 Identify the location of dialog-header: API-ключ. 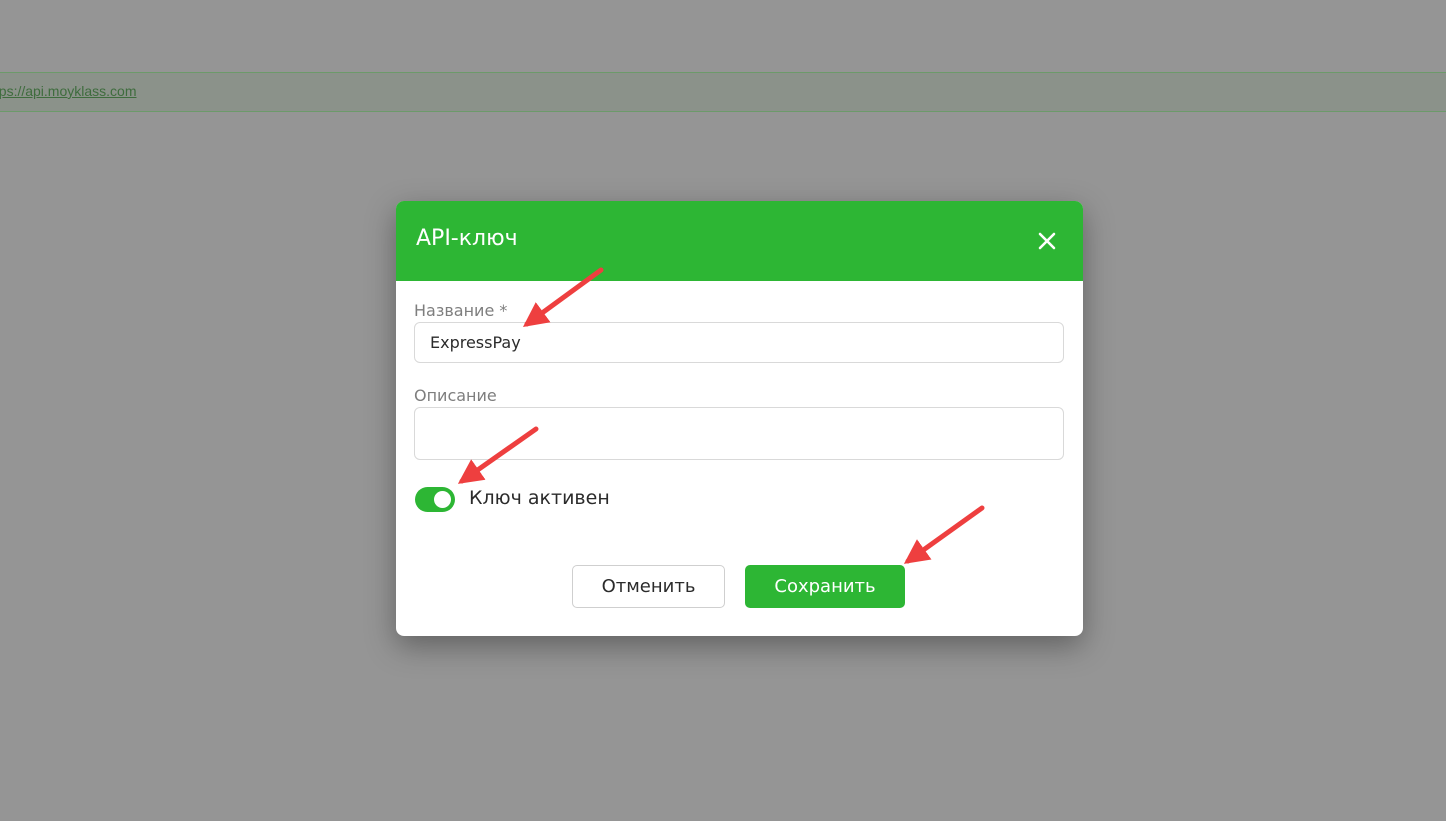
(739, 241).